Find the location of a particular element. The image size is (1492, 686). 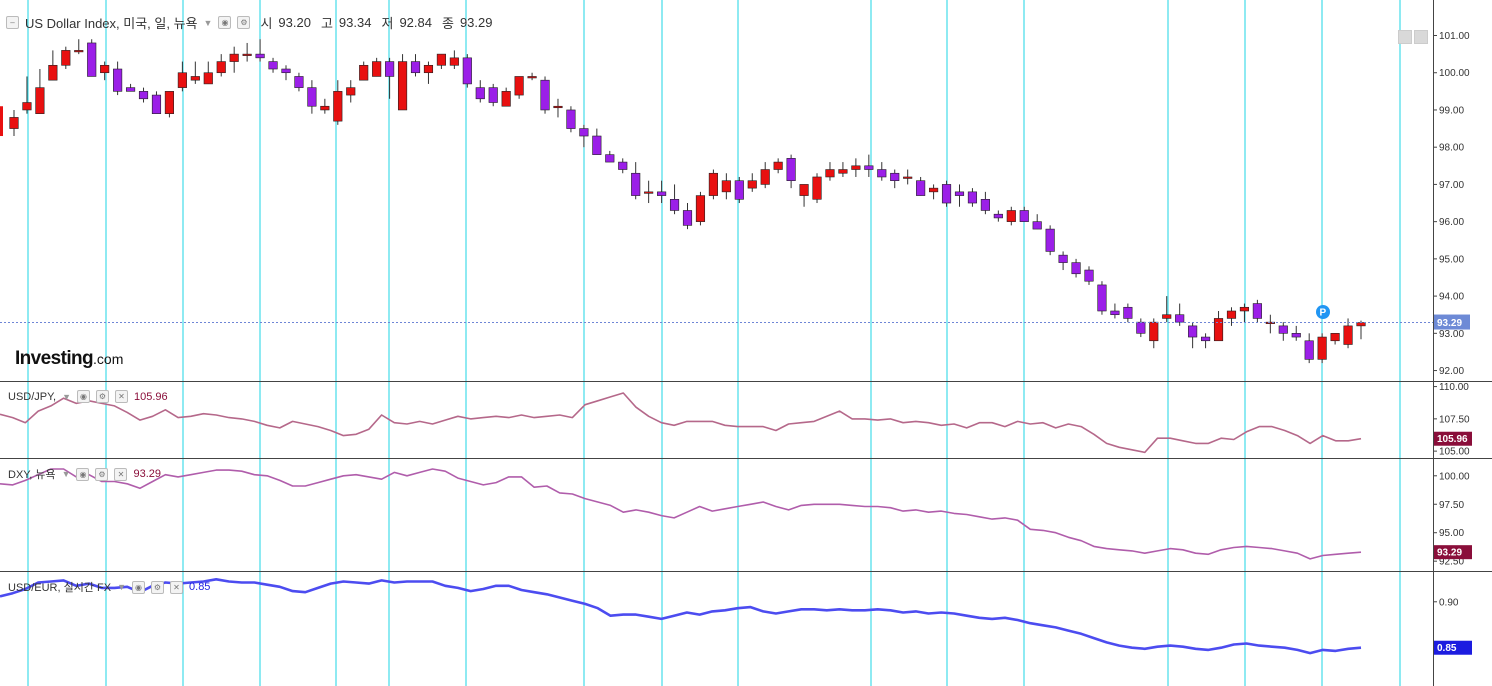

dxy-series-line is located at coordinates (681, 514).